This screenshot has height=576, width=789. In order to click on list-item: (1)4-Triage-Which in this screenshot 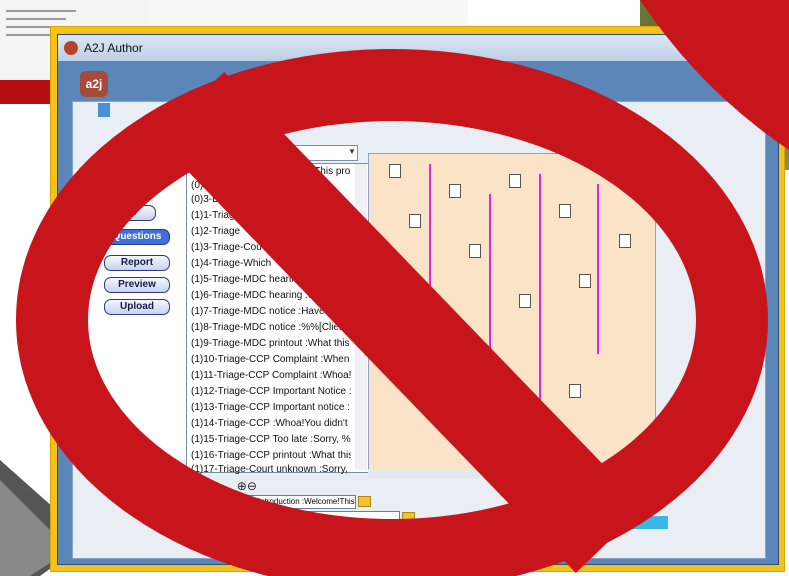, I will do `click(271, 263)`.